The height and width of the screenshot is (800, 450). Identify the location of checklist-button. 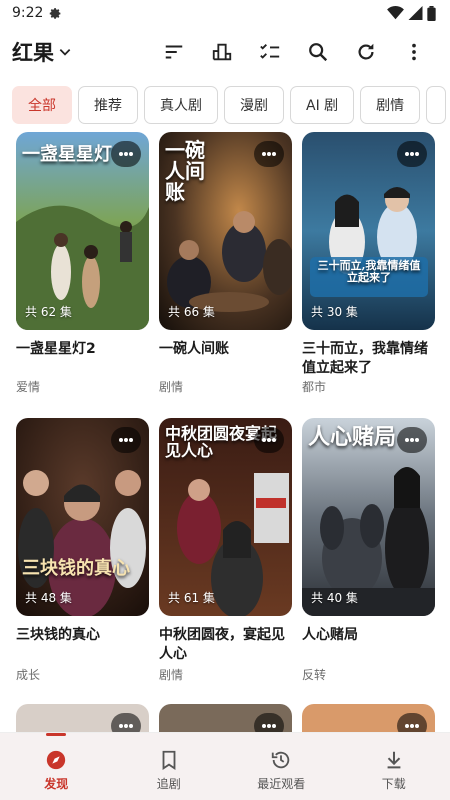
(270, 52).